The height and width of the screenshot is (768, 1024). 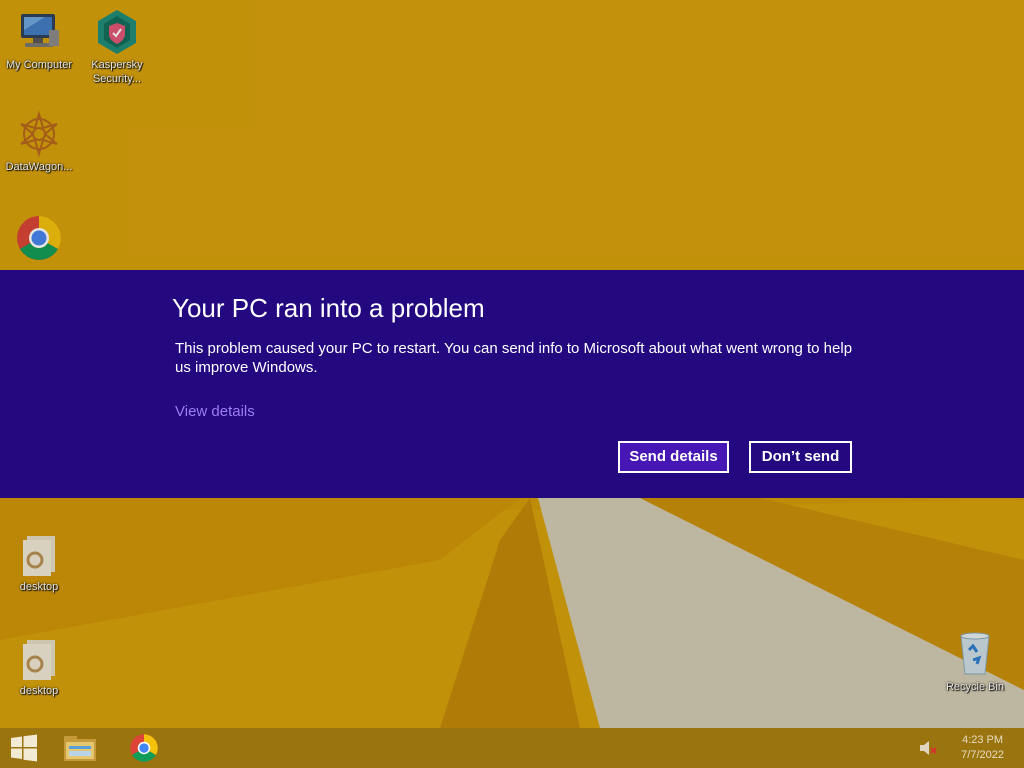 I want to click on file-explorer-icon, so click(x=80, y=748).